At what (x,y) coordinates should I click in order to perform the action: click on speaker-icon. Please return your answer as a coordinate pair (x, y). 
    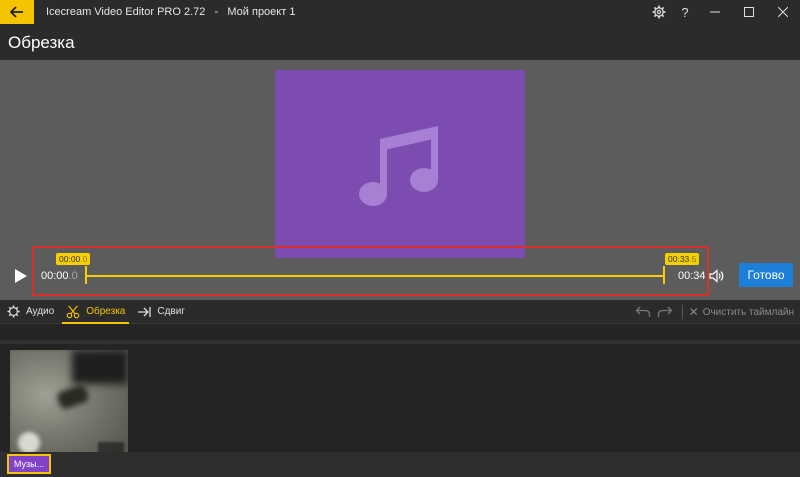
    Looking at the image, I should click on (716, 276).